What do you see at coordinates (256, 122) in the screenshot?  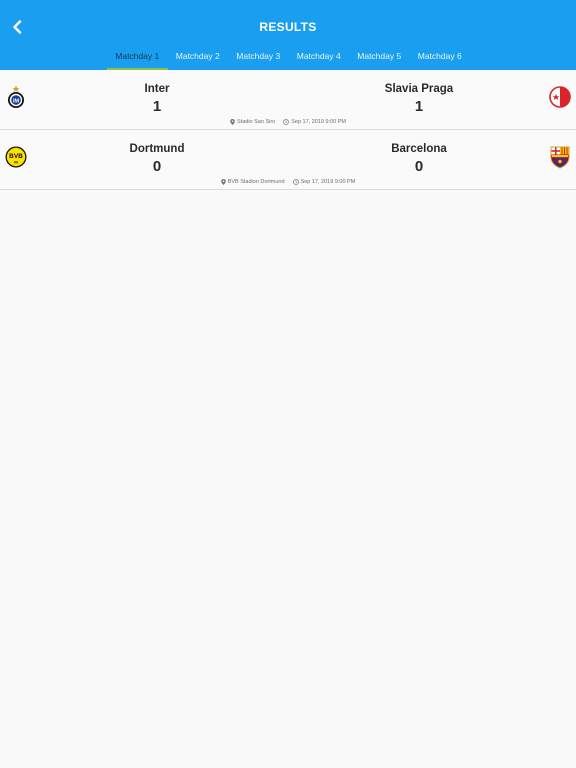 I see `venue-label: Stadio San Siro` at bounding box center [256, 122].